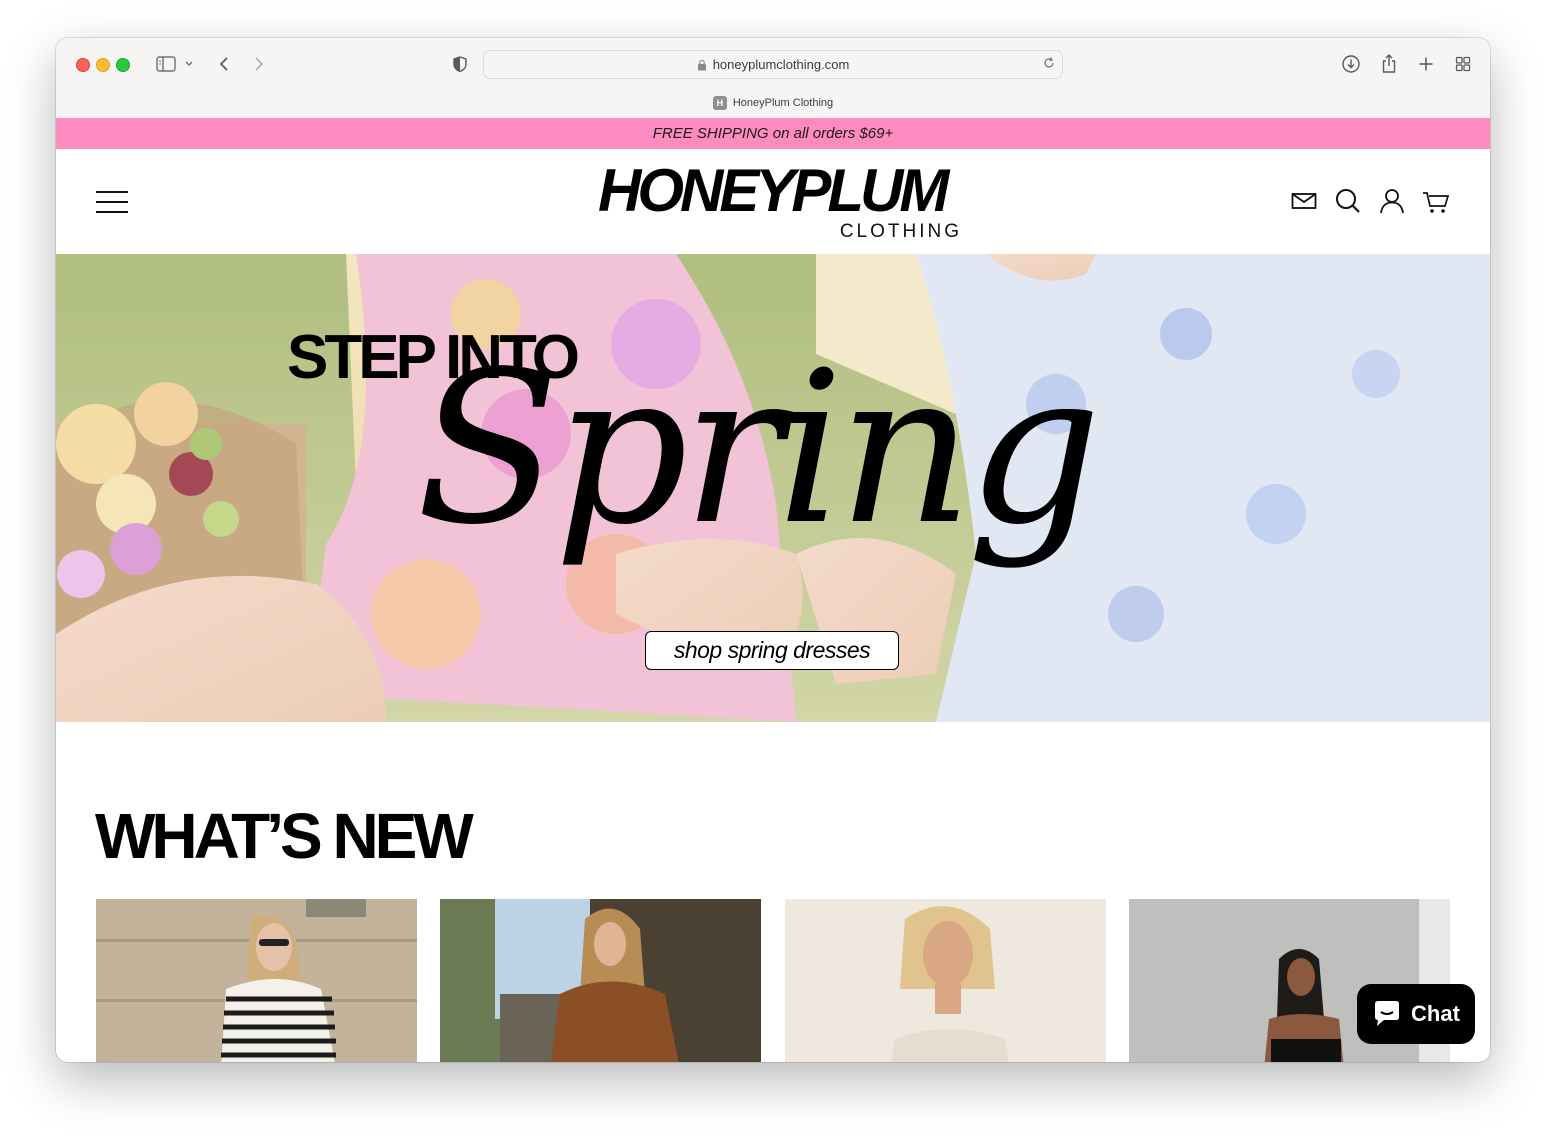  I want to click on announcement-text: FREE SHIPPING on all orders $69+, so click(773, 133).